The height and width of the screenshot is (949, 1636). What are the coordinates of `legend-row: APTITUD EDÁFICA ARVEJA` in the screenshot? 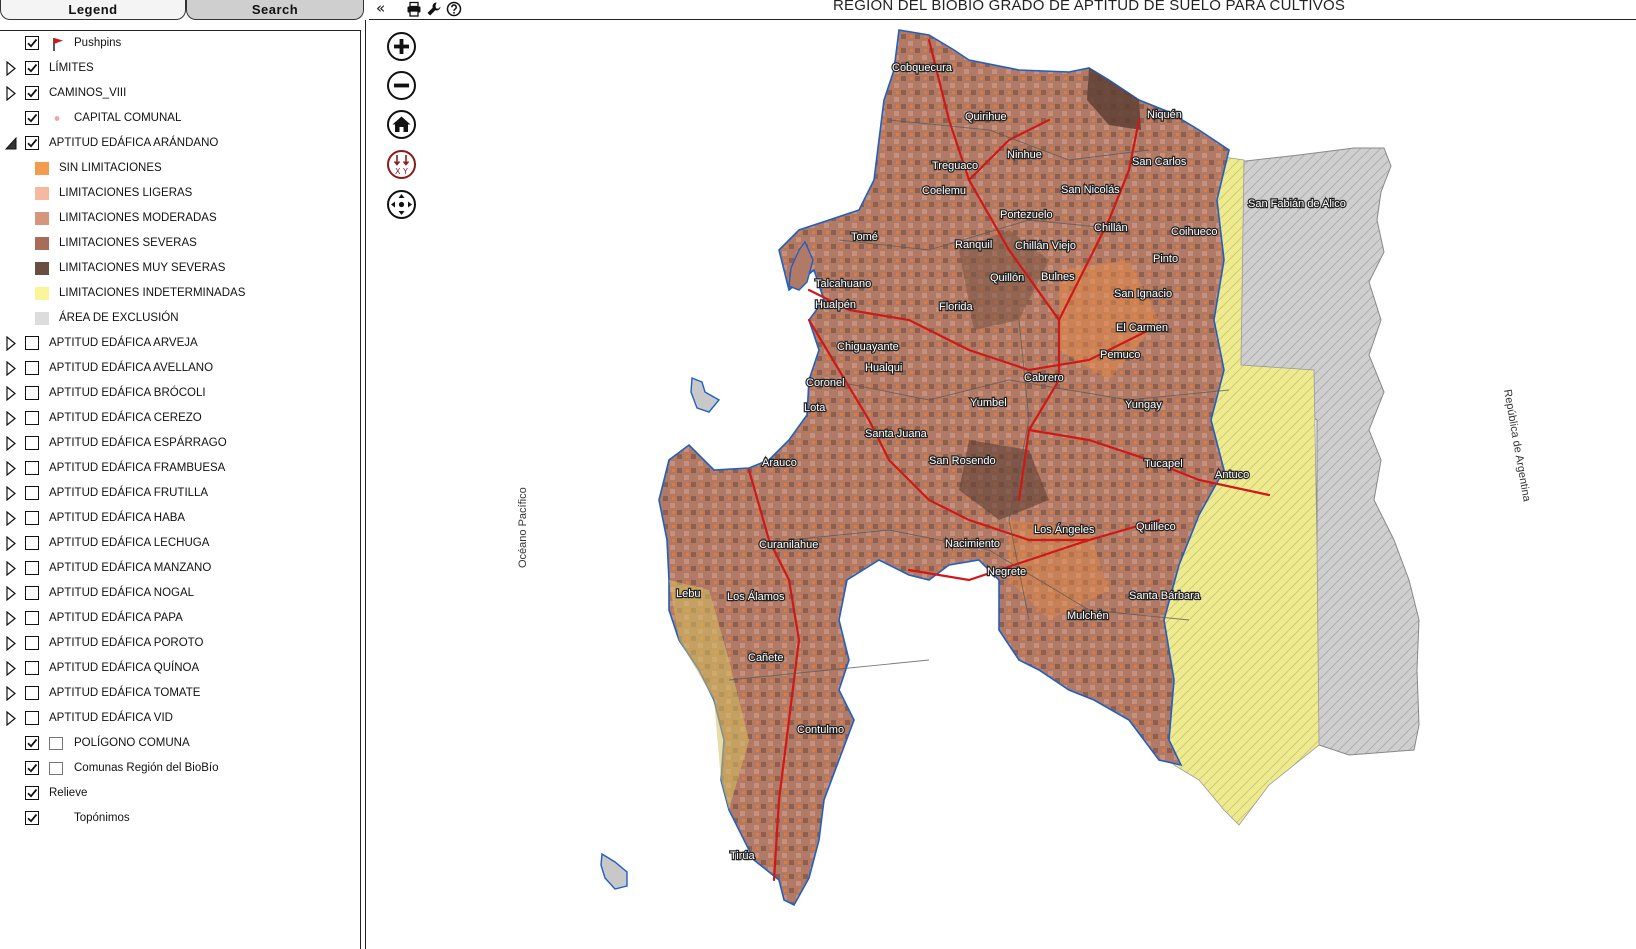 It's located at (180, 343).